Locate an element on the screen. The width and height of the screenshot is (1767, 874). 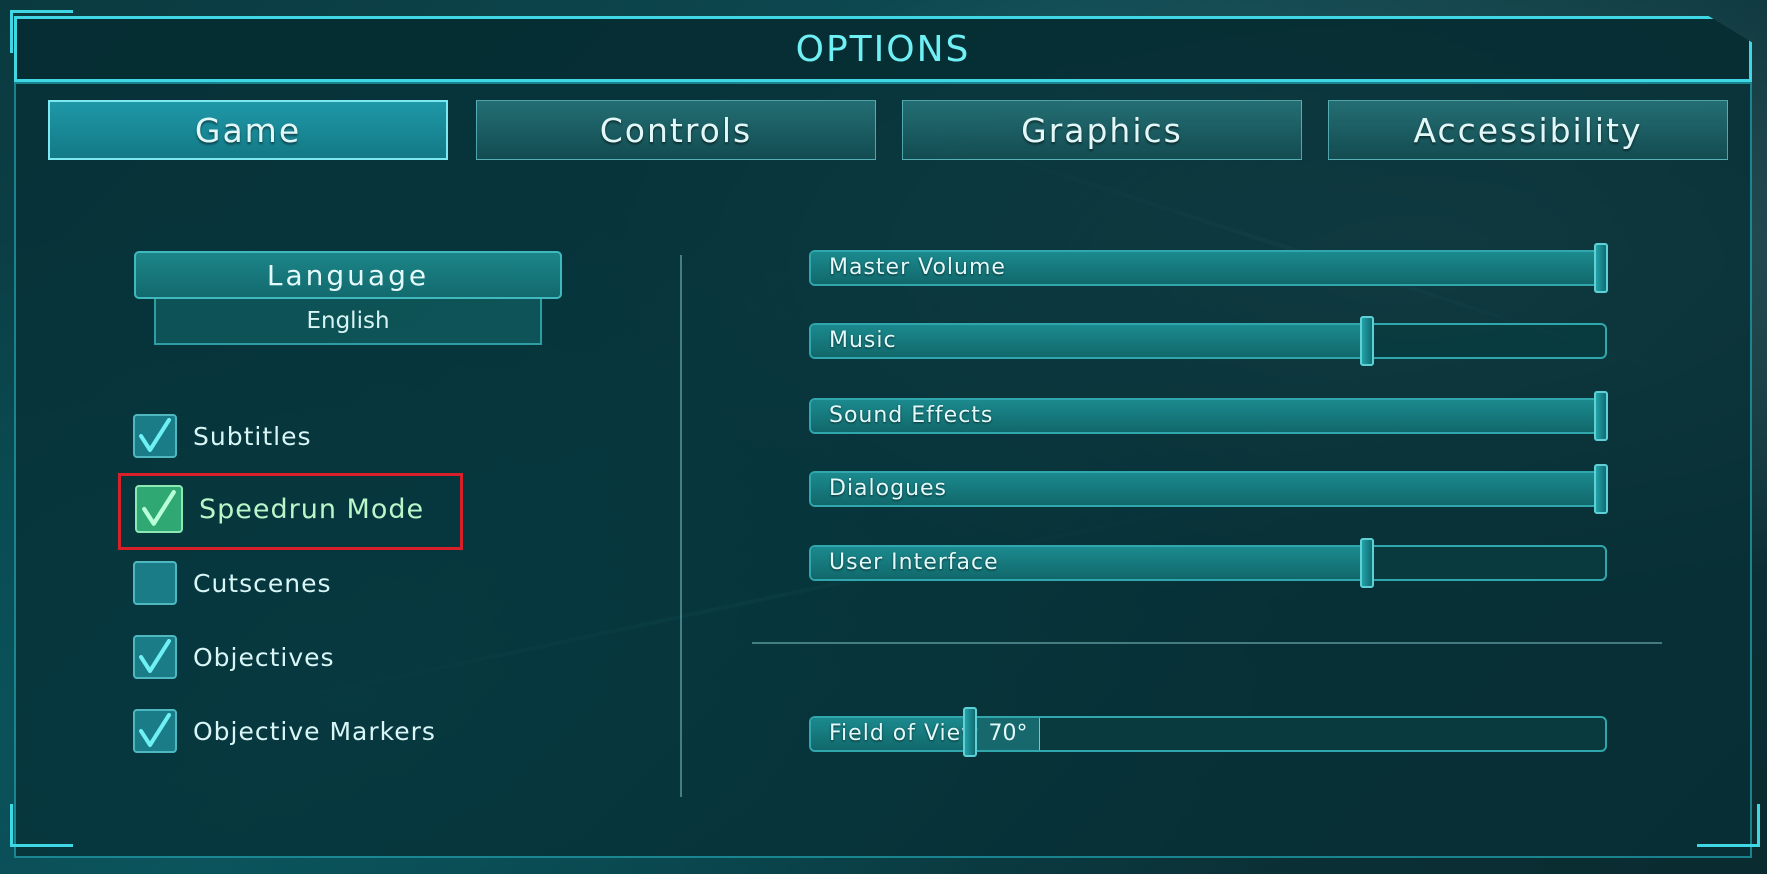
slider-label: Sound Effects is located at coordinates (911, 415).